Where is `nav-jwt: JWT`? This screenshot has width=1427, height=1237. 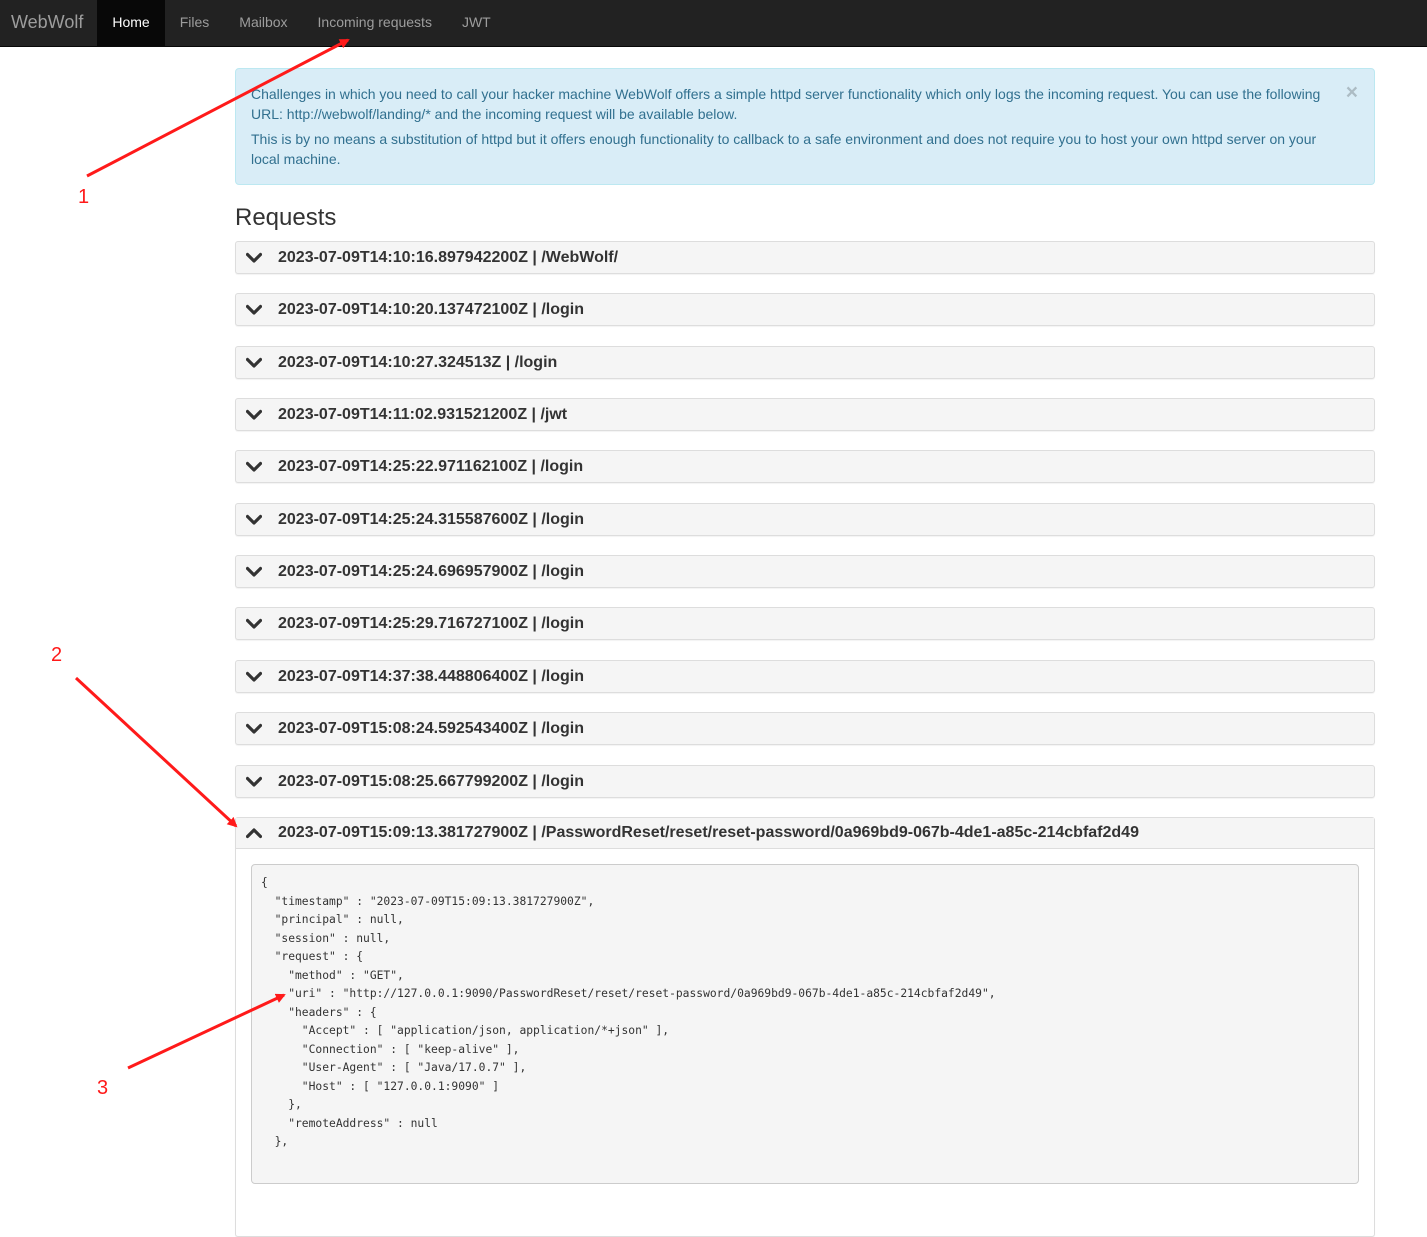
nav-jwt: JWT is located at coordinates (476, 23).